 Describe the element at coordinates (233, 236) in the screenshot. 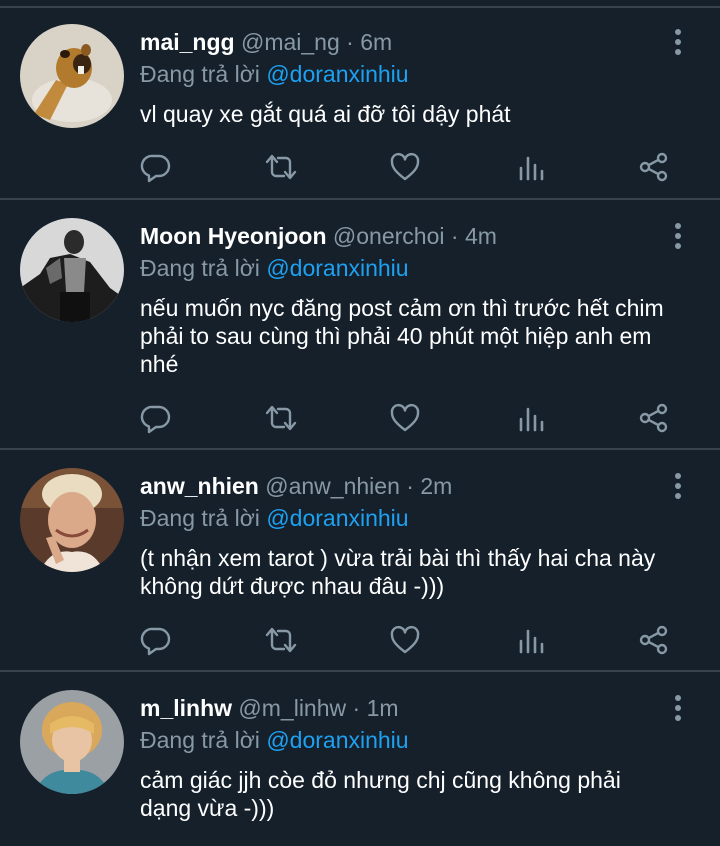

I see `display-name: Moon Hyeonjoon` at that location.